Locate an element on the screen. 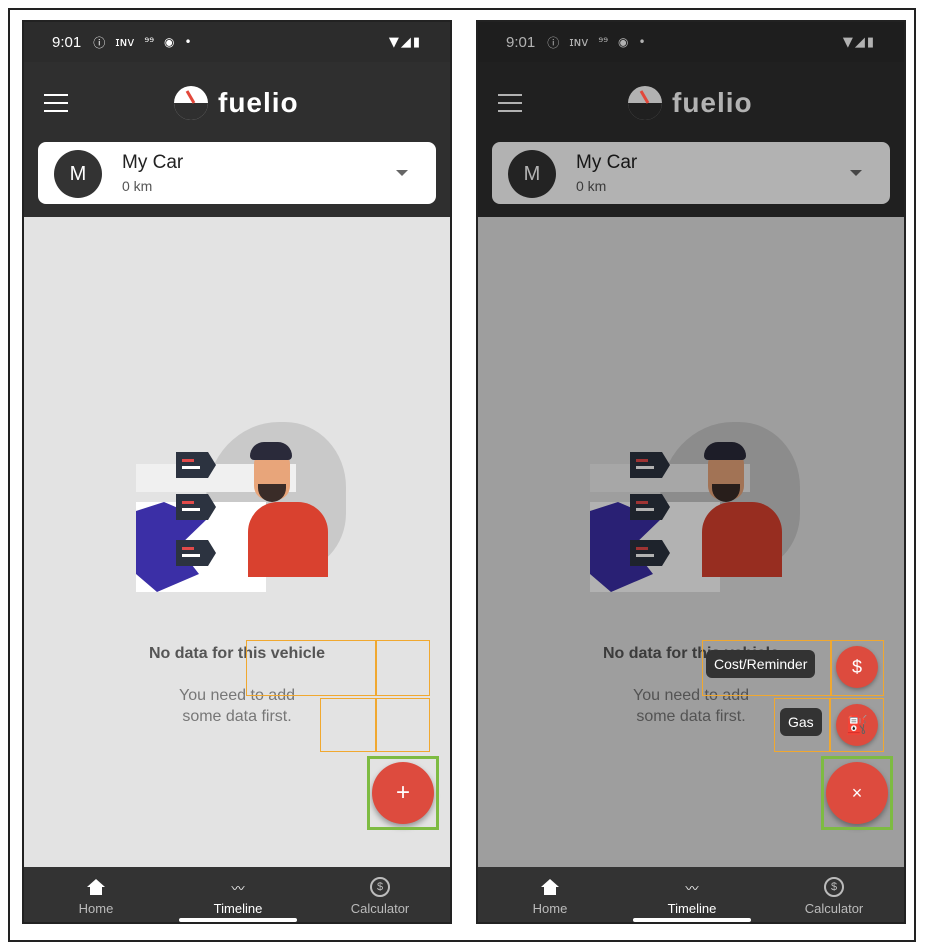 This screenshot has height=952, width=926. status-bar: 9:01 ⓘ ɪɴᴠ ⁹⁹ ◉ • ▼◢▮ is located at coordinates (237, 42).